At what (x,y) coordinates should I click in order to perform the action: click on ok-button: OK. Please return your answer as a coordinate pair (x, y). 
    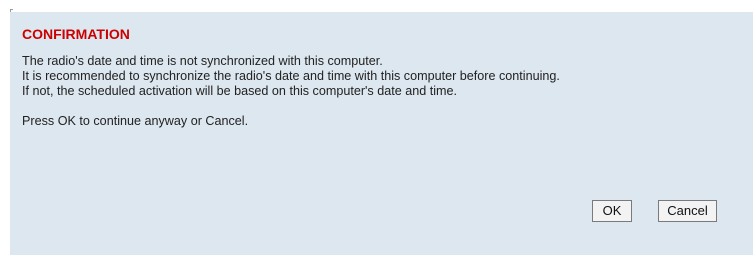
    Looking at the image, I should click on (612, 211).